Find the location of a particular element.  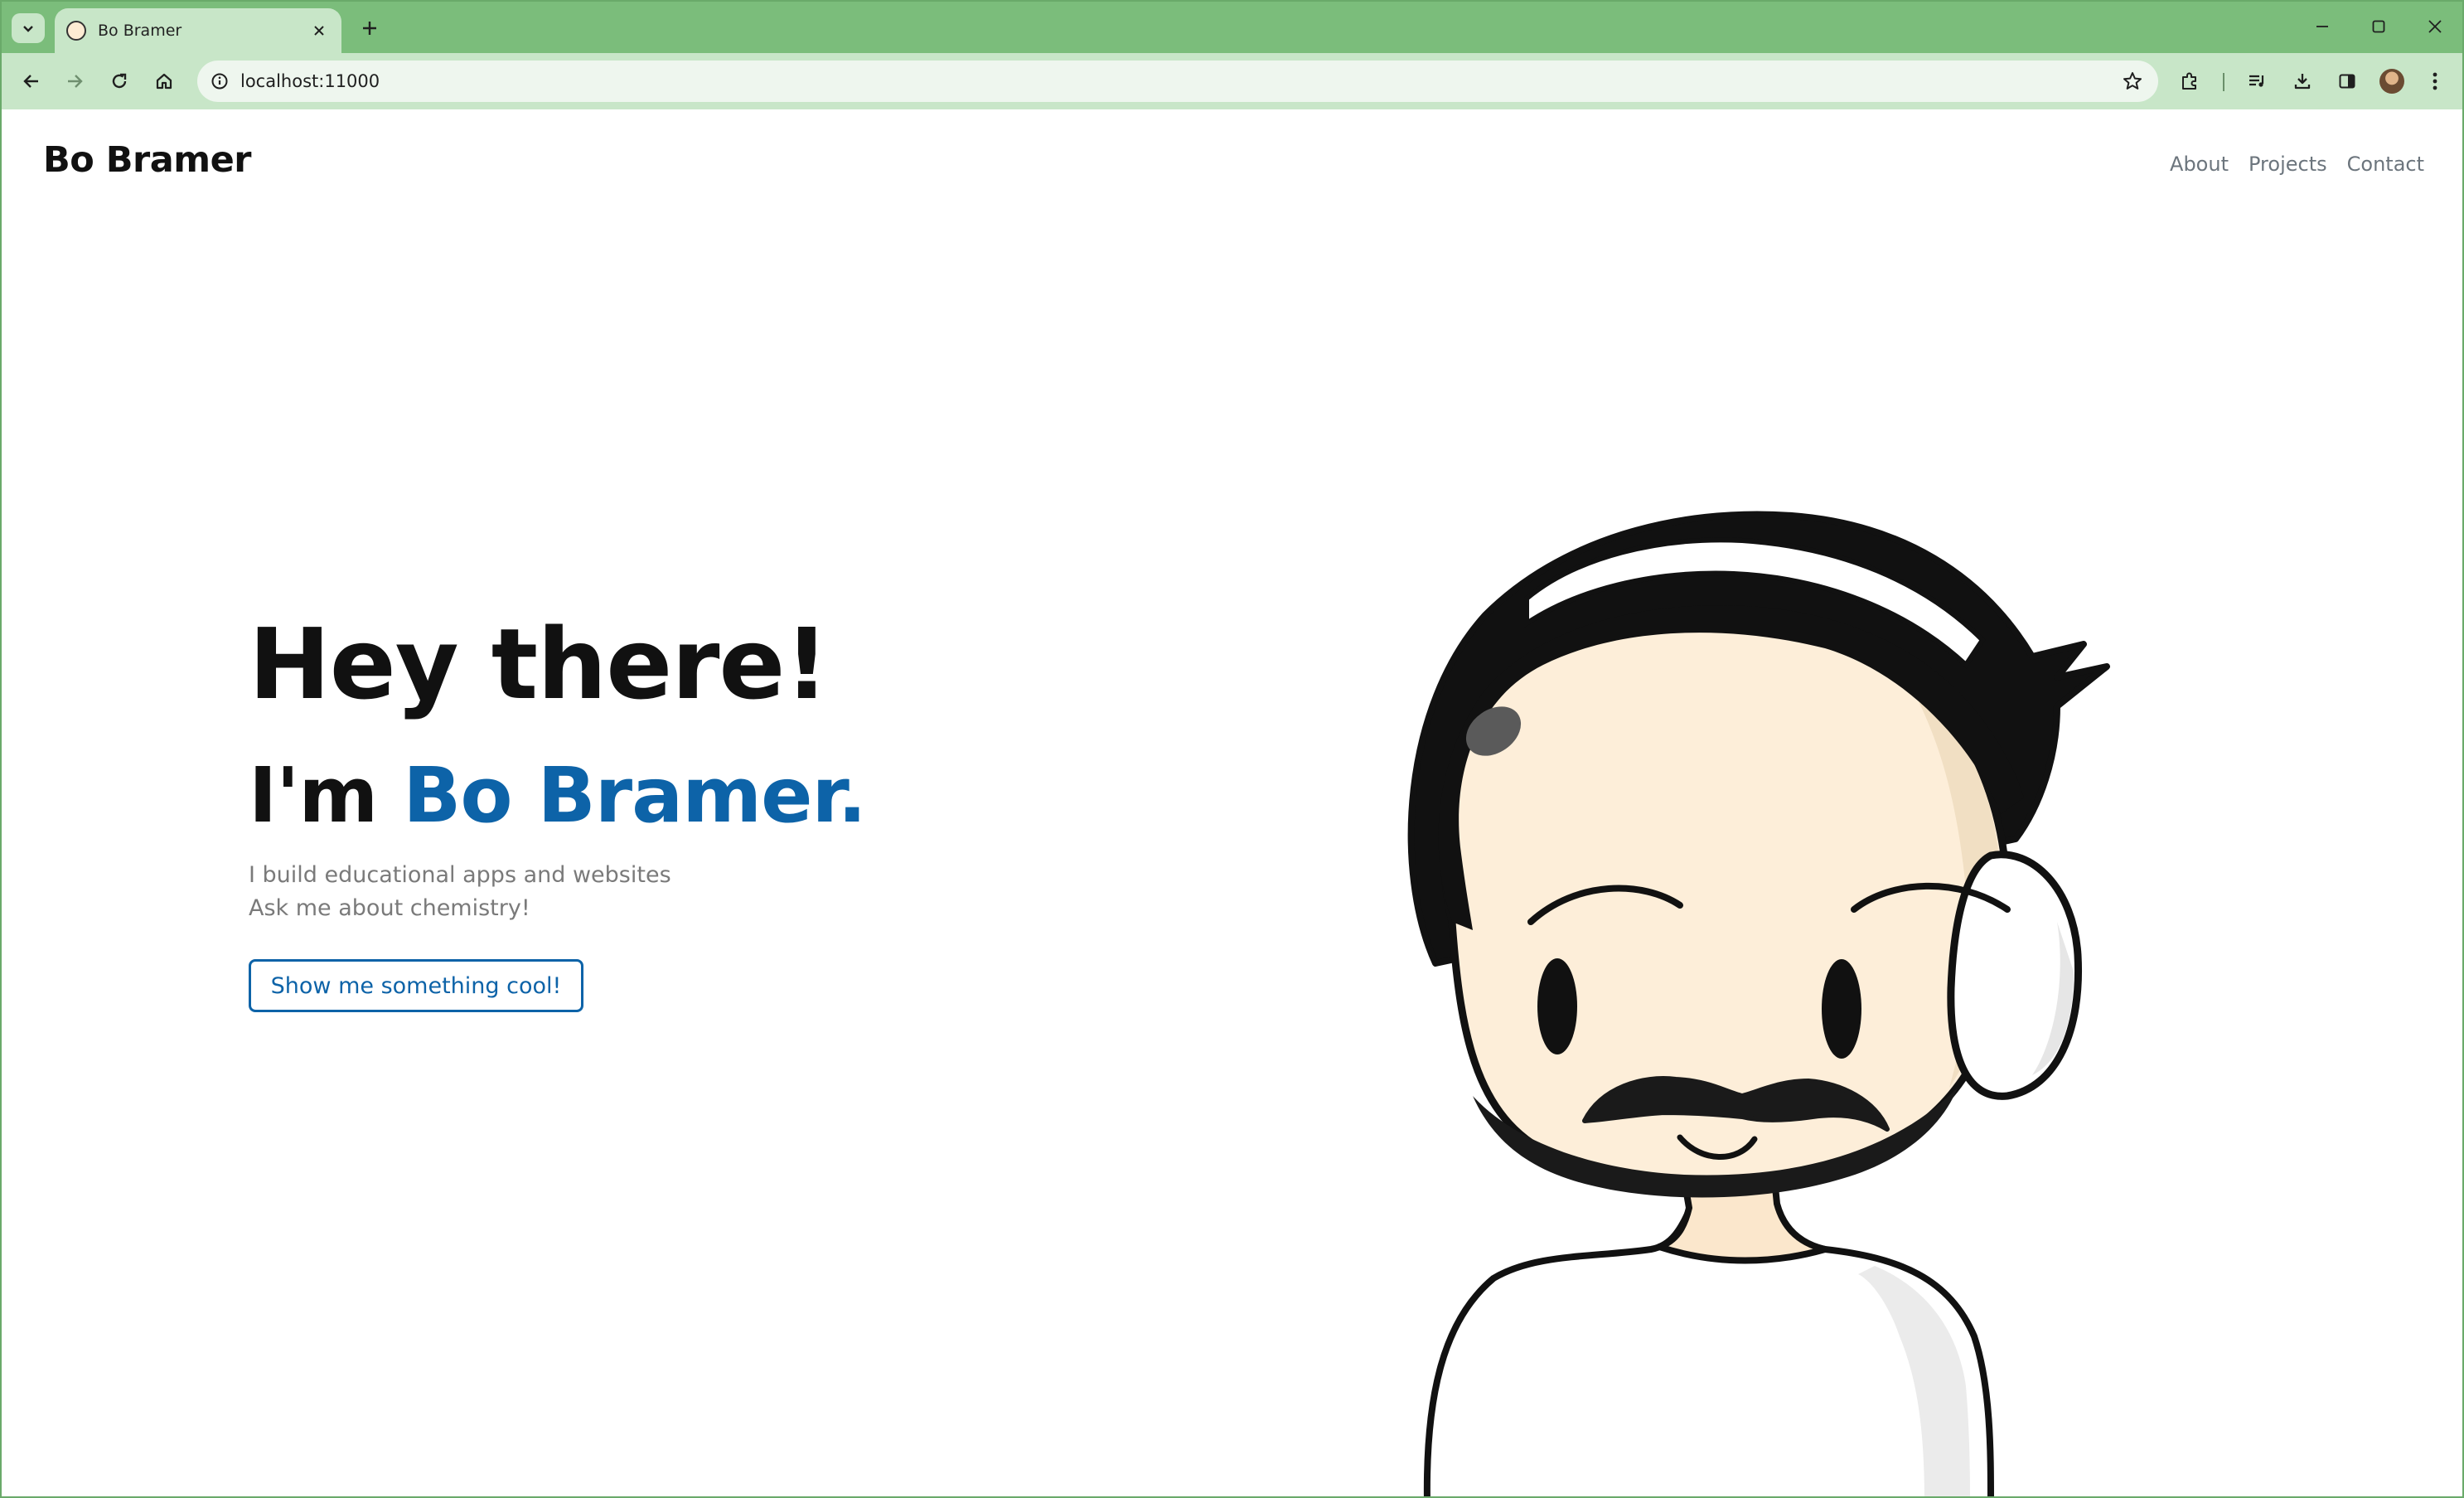

back-icon is located at coordinates (31, 81).